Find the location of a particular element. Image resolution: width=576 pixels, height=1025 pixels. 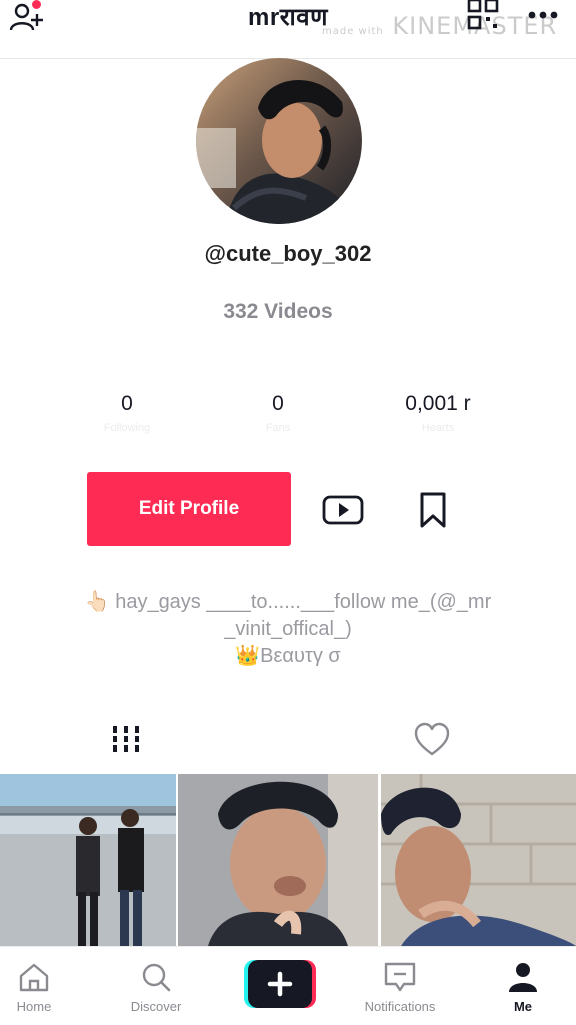

stat-fans: 0 Fans is located at coordinates (278, 413).